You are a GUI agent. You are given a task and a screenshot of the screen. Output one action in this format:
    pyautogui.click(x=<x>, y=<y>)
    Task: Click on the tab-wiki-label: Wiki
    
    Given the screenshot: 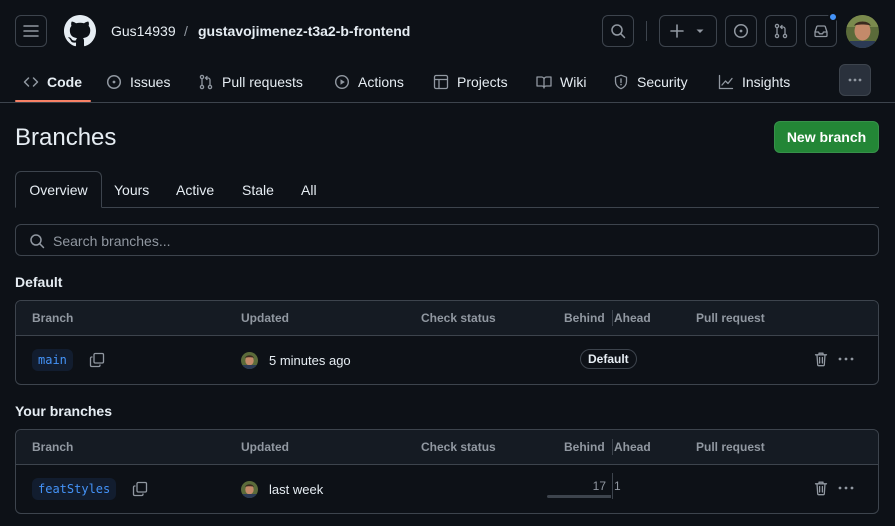 What is the action you would take?
    pyautogui.click(x=573, y=82)
    